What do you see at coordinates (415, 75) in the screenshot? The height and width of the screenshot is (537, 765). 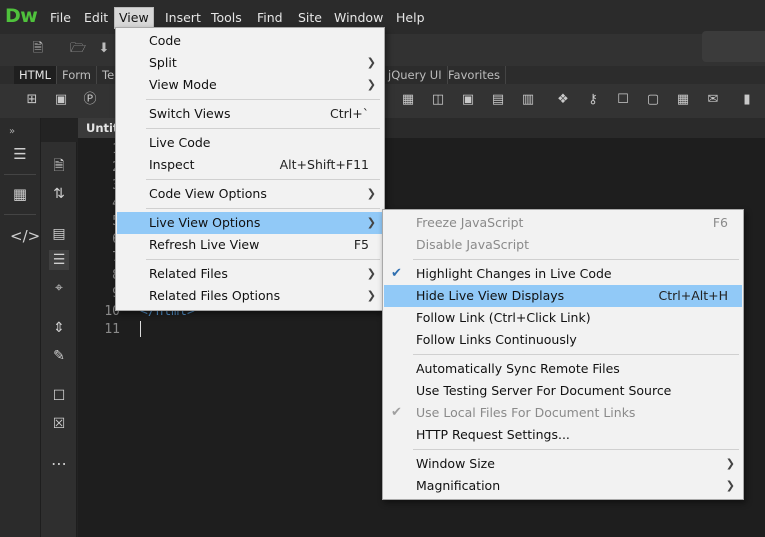 I see `tab-jquery-ui: jQuery UI` at bounding box center [415, 75].